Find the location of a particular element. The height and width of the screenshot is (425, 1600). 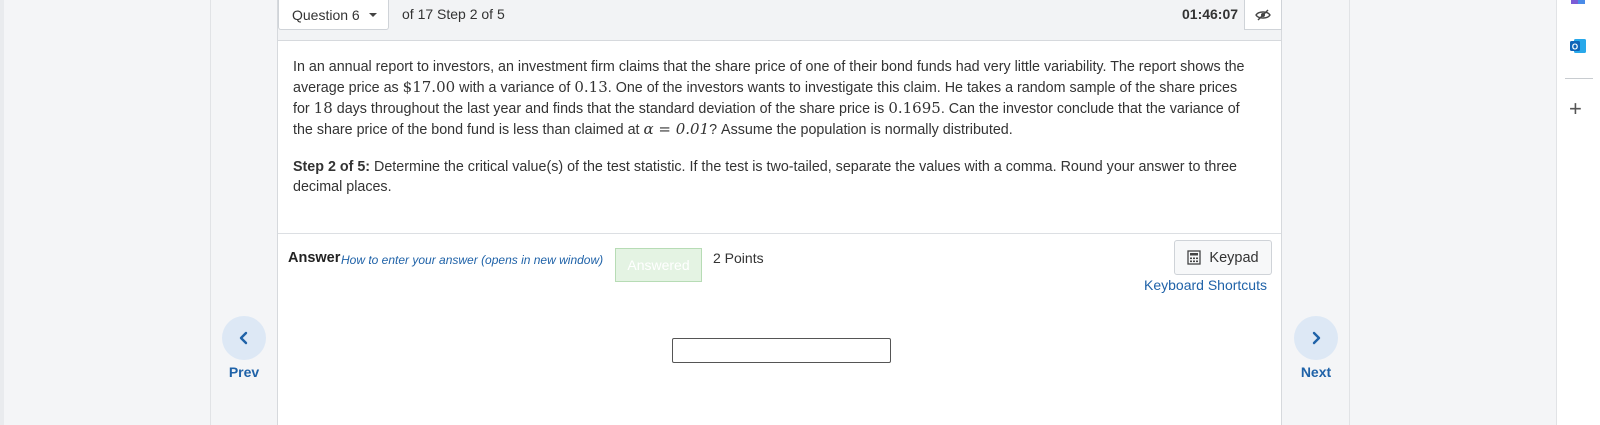

variance-value: 0.13 is located at coordinates (591, 87).